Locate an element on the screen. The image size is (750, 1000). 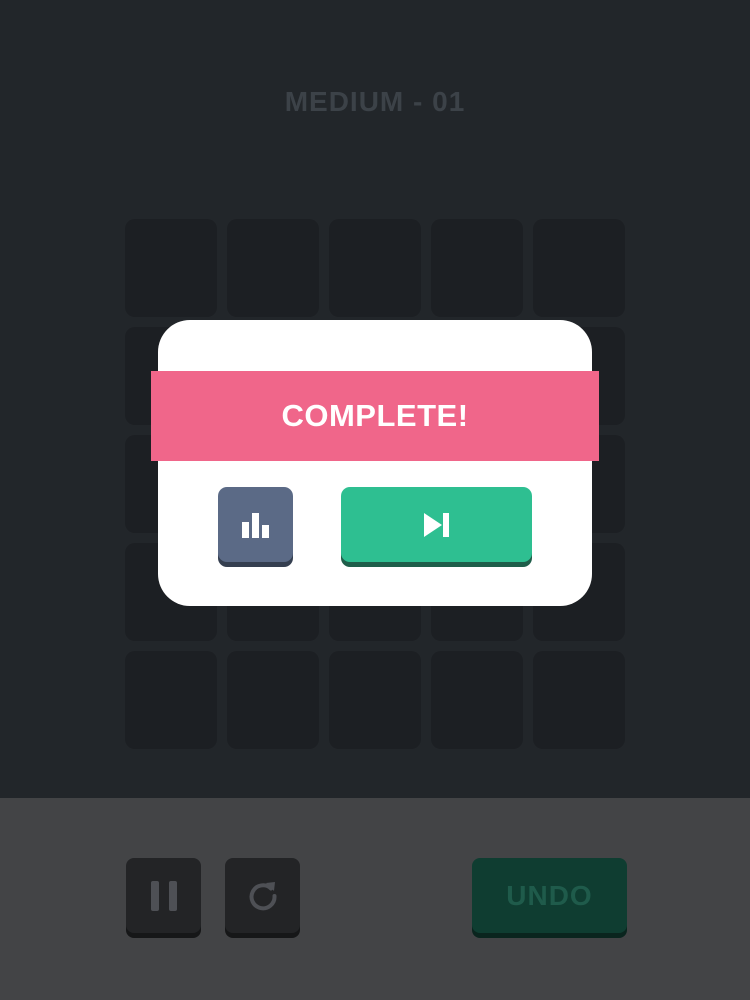
complete-banner: COMPLETE! is located at coordinates (375, 416).